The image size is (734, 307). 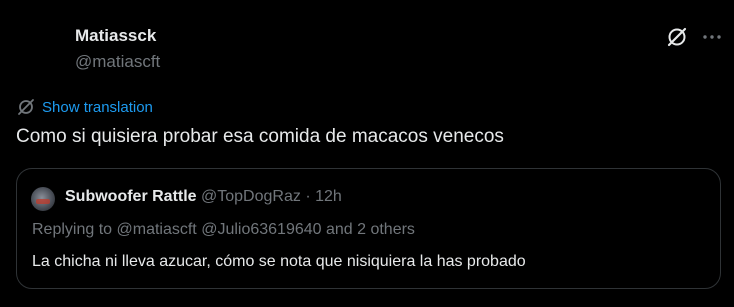 I want to click on grok-button, so click(x=677, y=37).